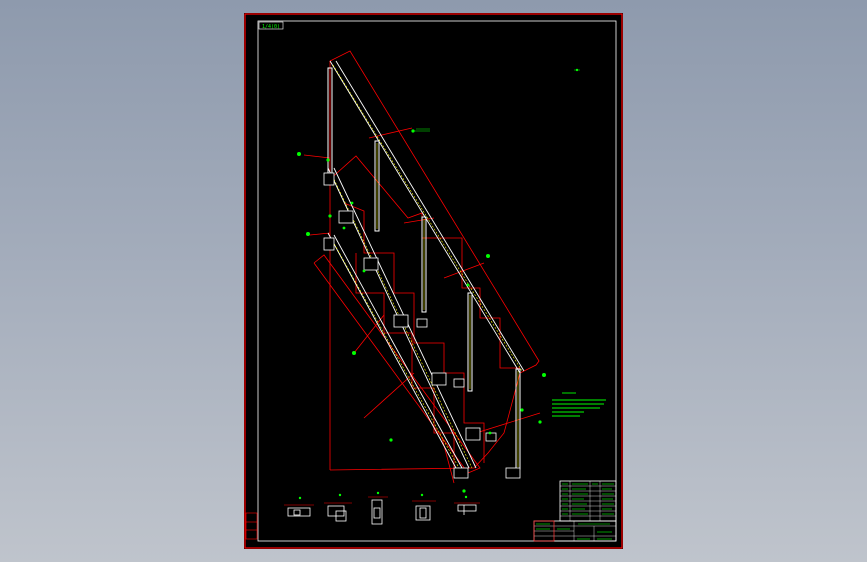 The image size is (867, 562). Describe the element at coordinates (575, 531) in the screenshot. I see `title-block` at that location.